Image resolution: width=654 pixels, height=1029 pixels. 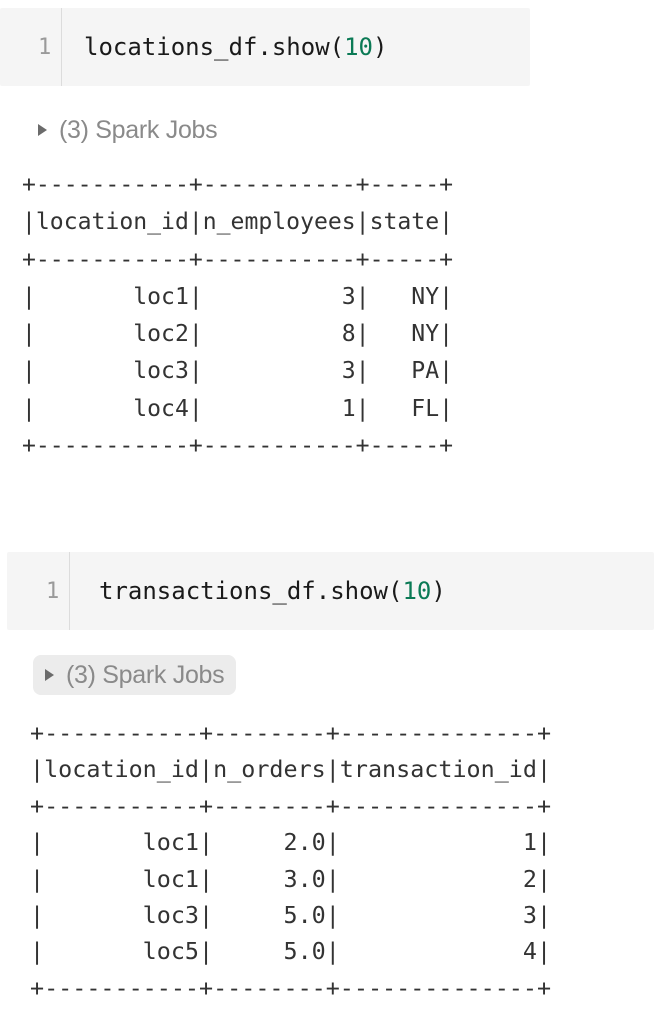 I want to click on code-cell-locations: 1 locations_df.show(10), so click(x=265, y=47).